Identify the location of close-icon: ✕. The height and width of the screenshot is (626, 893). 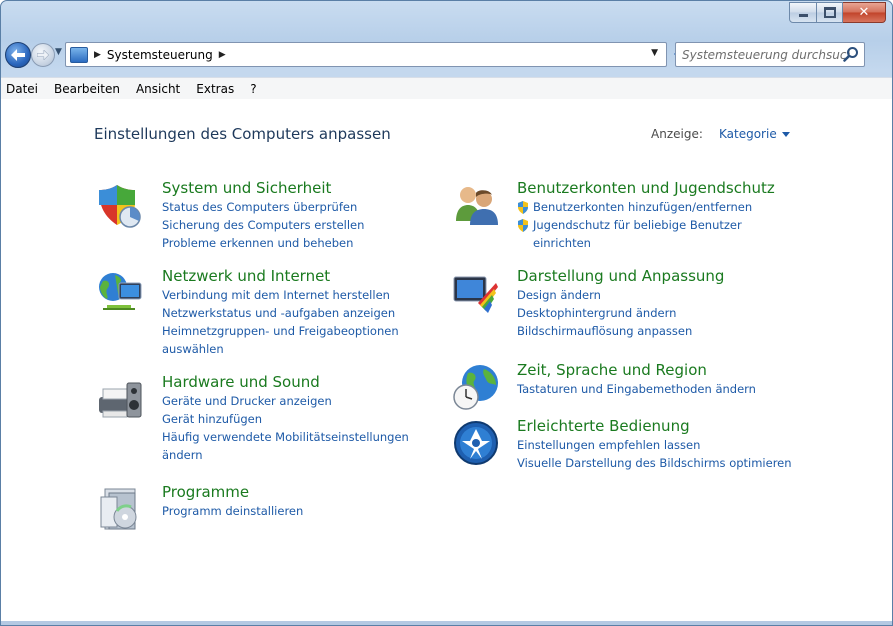
(864, 12).